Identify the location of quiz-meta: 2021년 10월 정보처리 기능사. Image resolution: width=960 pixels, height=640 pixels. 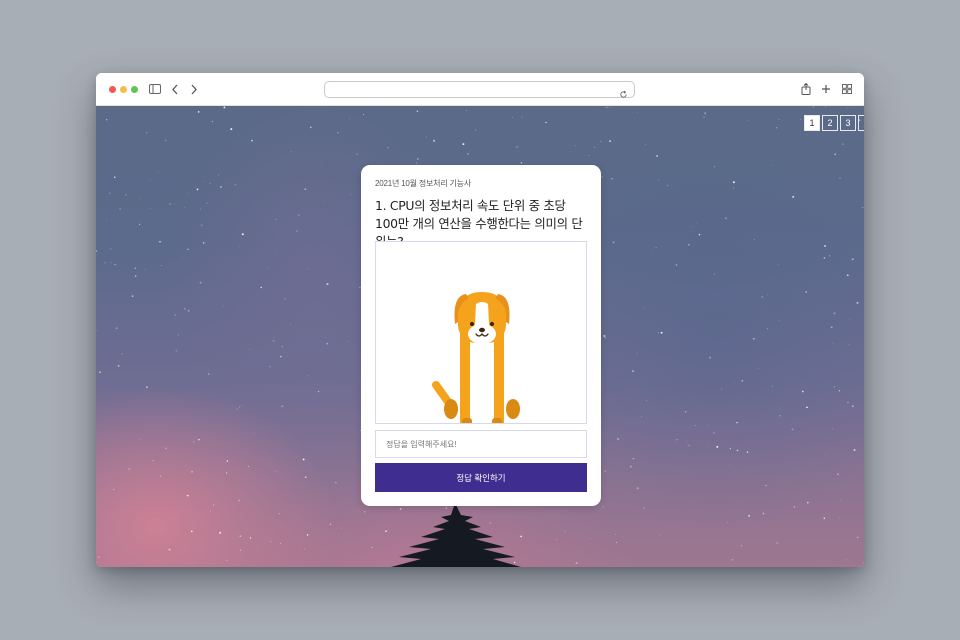
(423, 183).